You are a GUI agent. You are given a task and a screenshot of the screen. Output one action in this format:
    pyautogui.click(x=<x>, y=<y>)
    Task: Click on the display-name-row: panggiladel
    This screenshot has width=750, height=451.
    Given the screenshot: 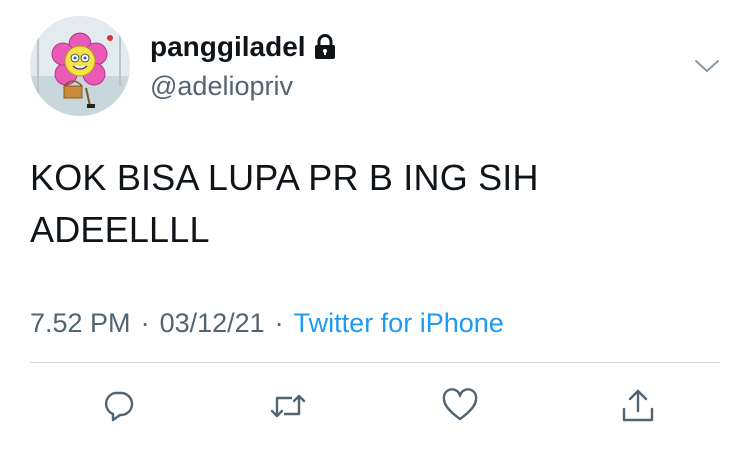 What is the action you would take?
    pyautogui.click(x=243, y=47)
    